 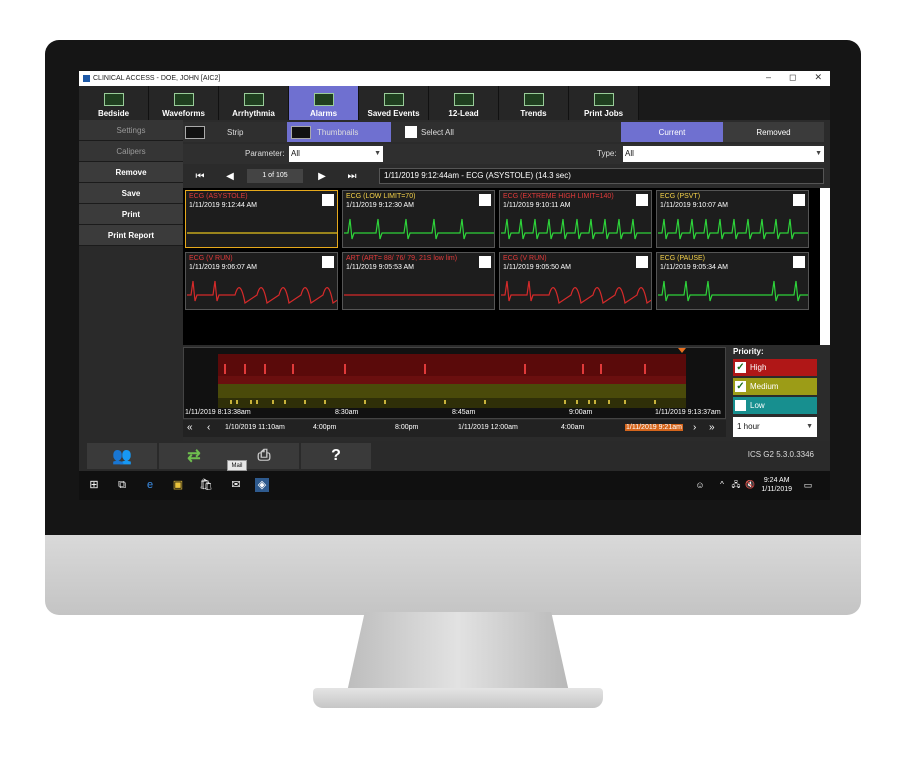 I want to click on filter-row: Parameter: All ▼ Type: All ▼, so click(x=503, y=154).